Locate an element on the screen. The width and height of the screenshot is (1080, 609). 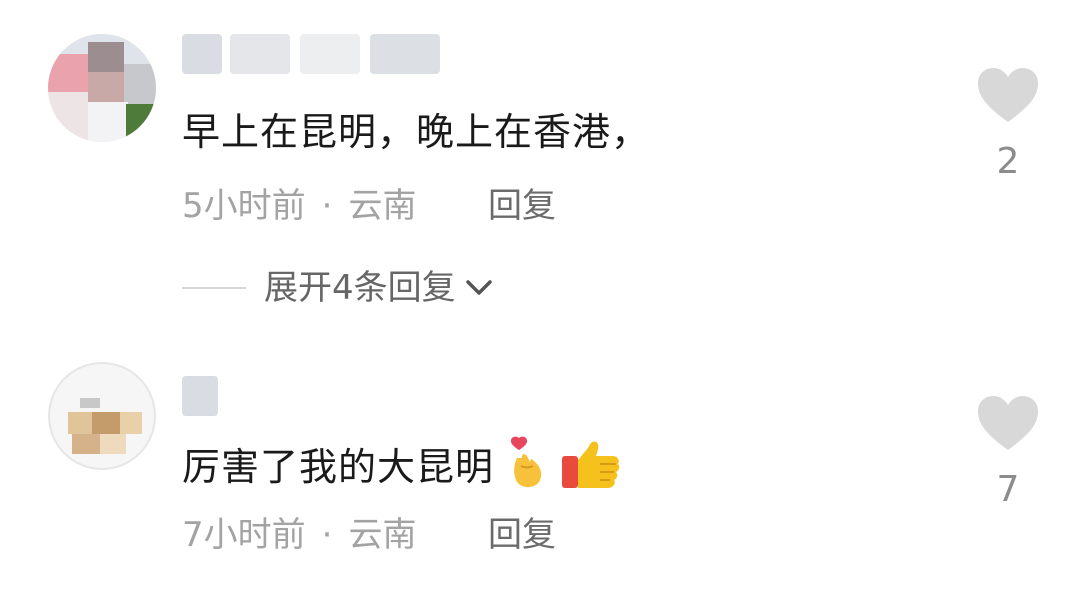
heart-icon is located at coordinates (1008, 423).